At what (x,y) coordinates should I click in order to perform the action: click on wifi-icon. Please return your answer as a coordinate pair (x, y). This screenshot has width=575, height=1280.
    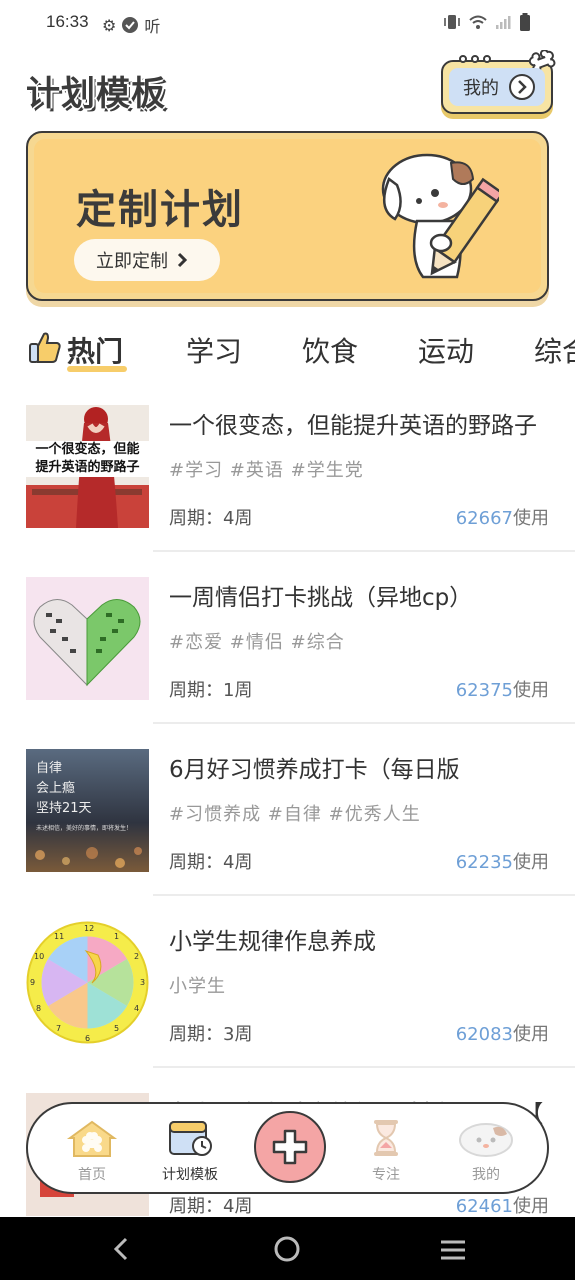
    Looking at the image, I should click on (478, 22).